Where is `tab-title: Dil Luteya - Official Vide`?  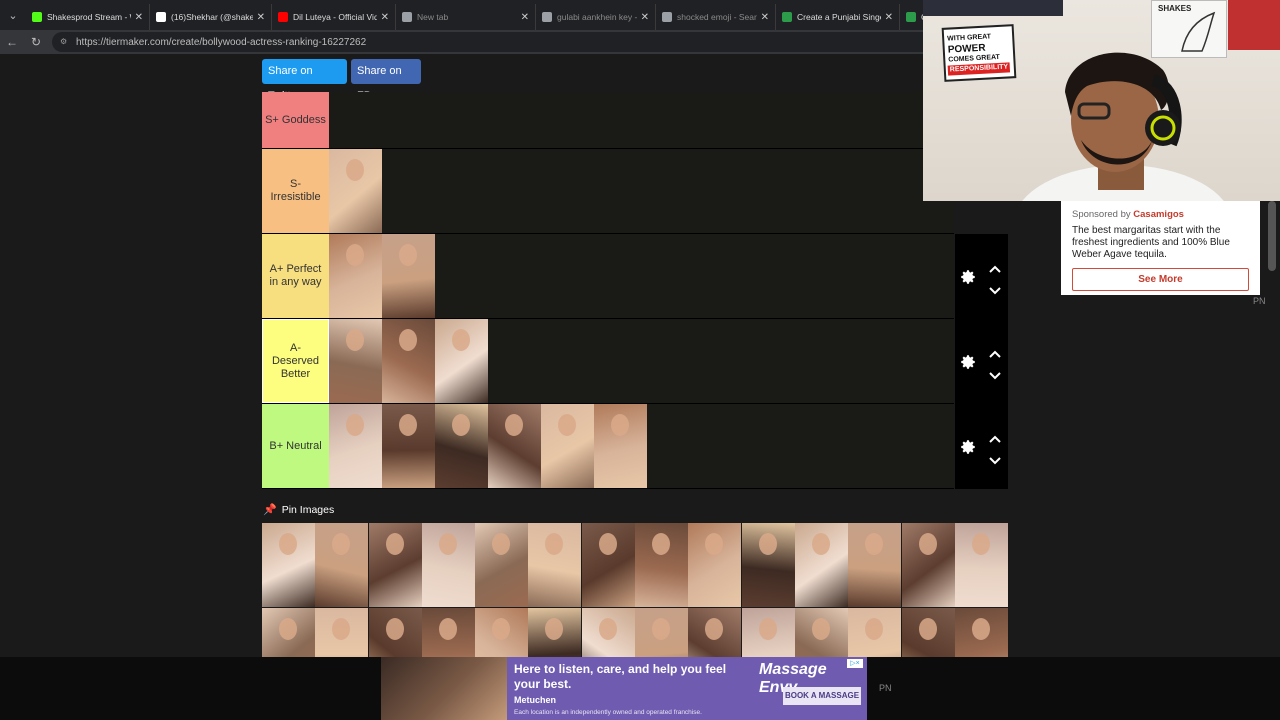 tab-title: Dil Luteya - Official Vide is located at coordinates (335, 17).